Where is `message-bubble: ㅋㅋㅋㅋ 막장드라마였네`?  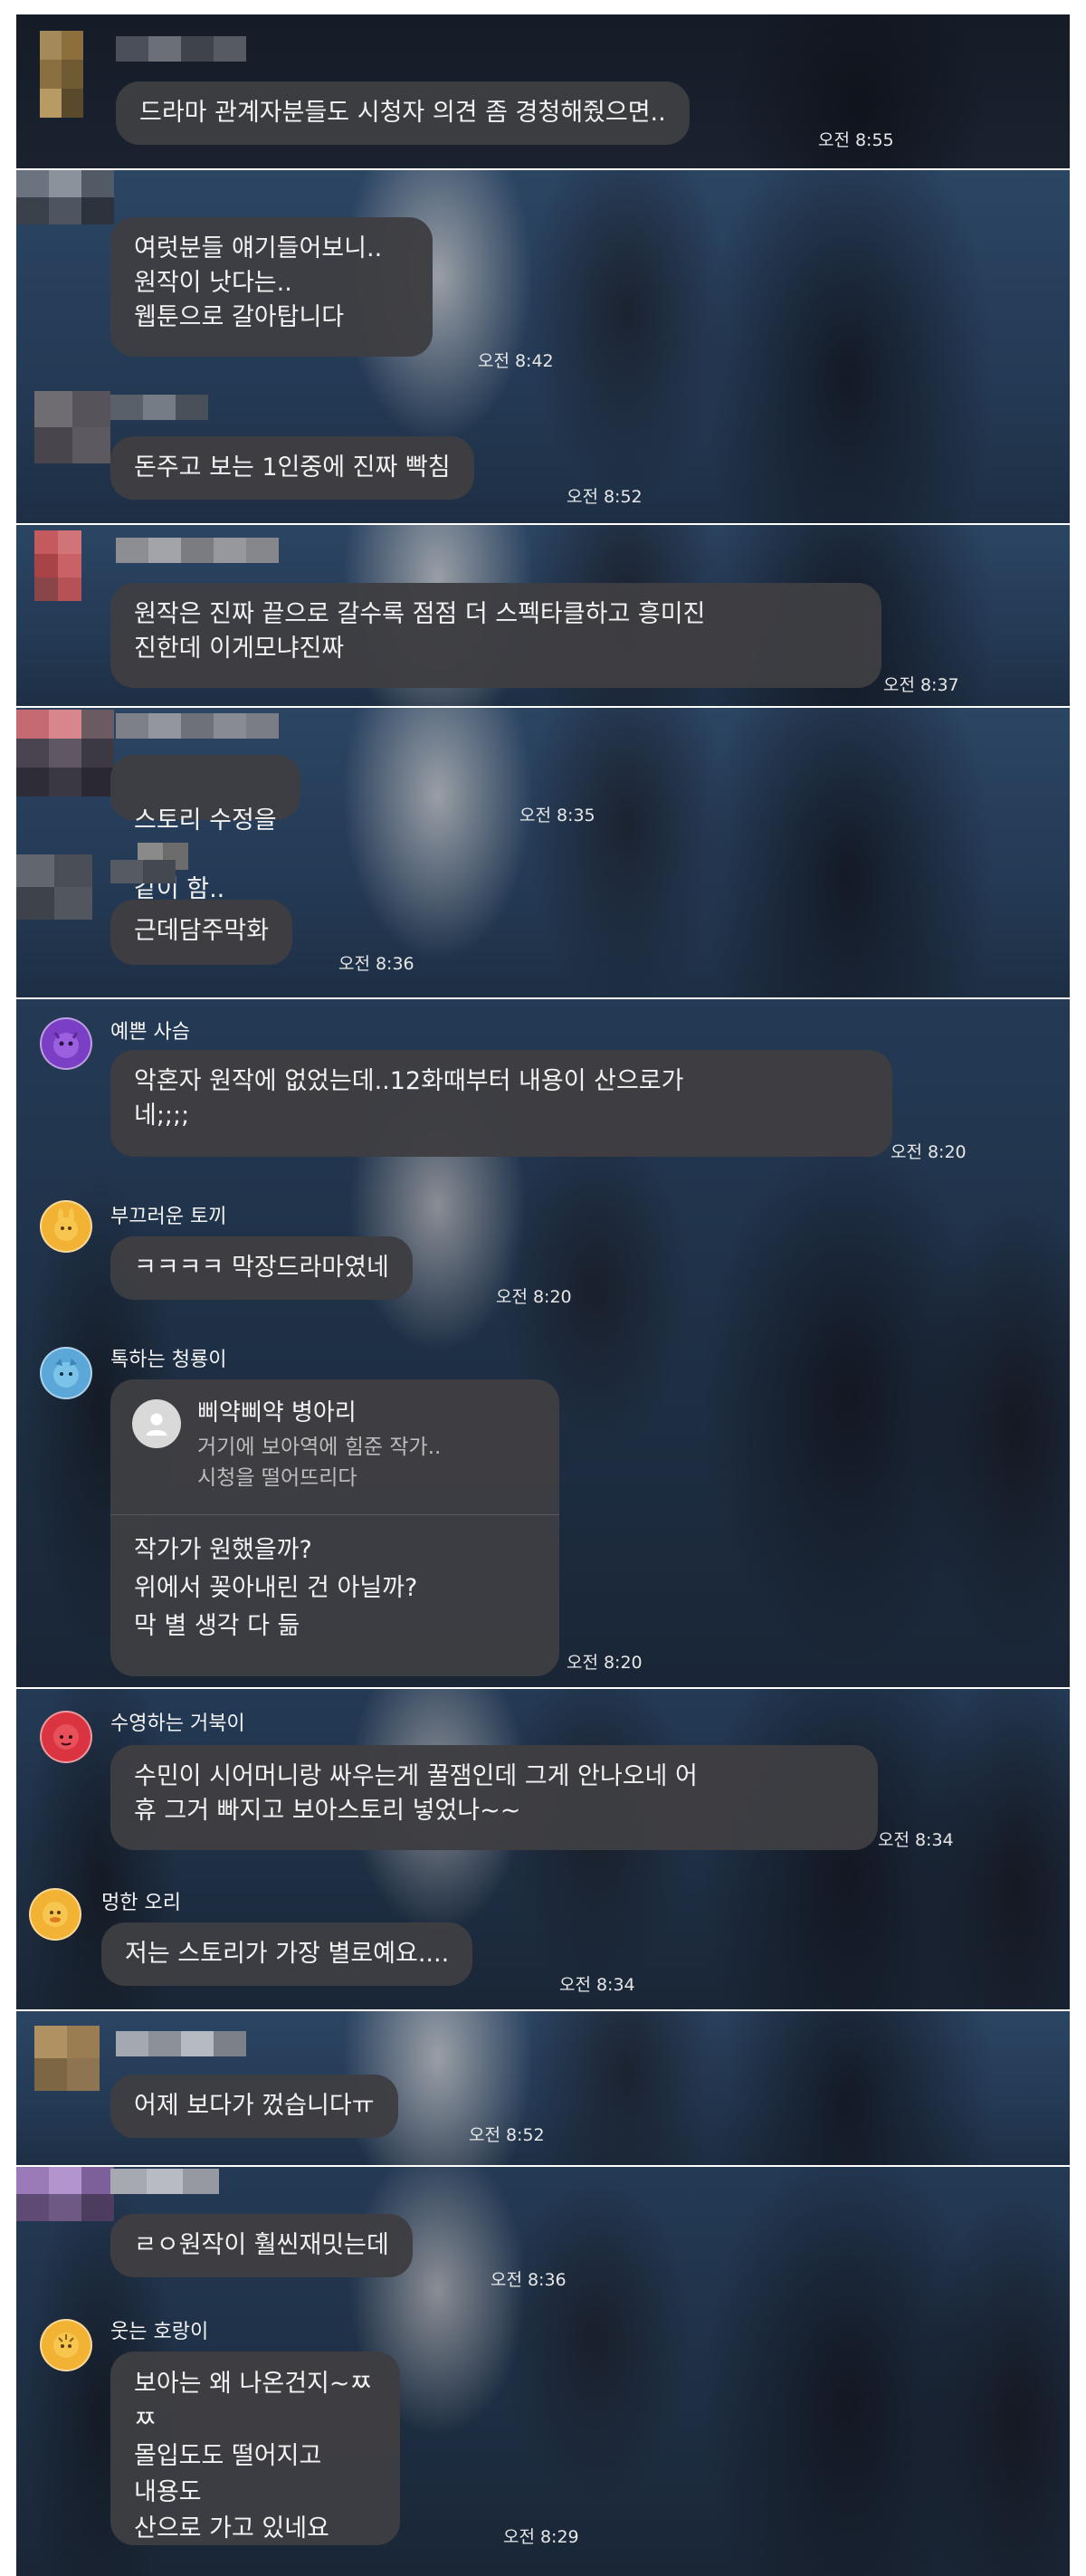 message-bubble: ㅋㅋㅋㅋ 막장드라마였네 is located at coordinates (261, 1268).